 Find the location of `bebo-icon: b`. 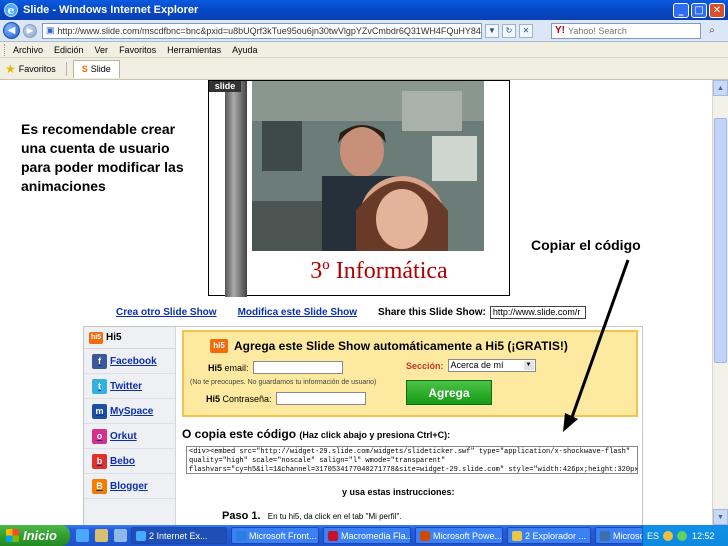

bebo-icon: b is located at coordinates (99, 461).